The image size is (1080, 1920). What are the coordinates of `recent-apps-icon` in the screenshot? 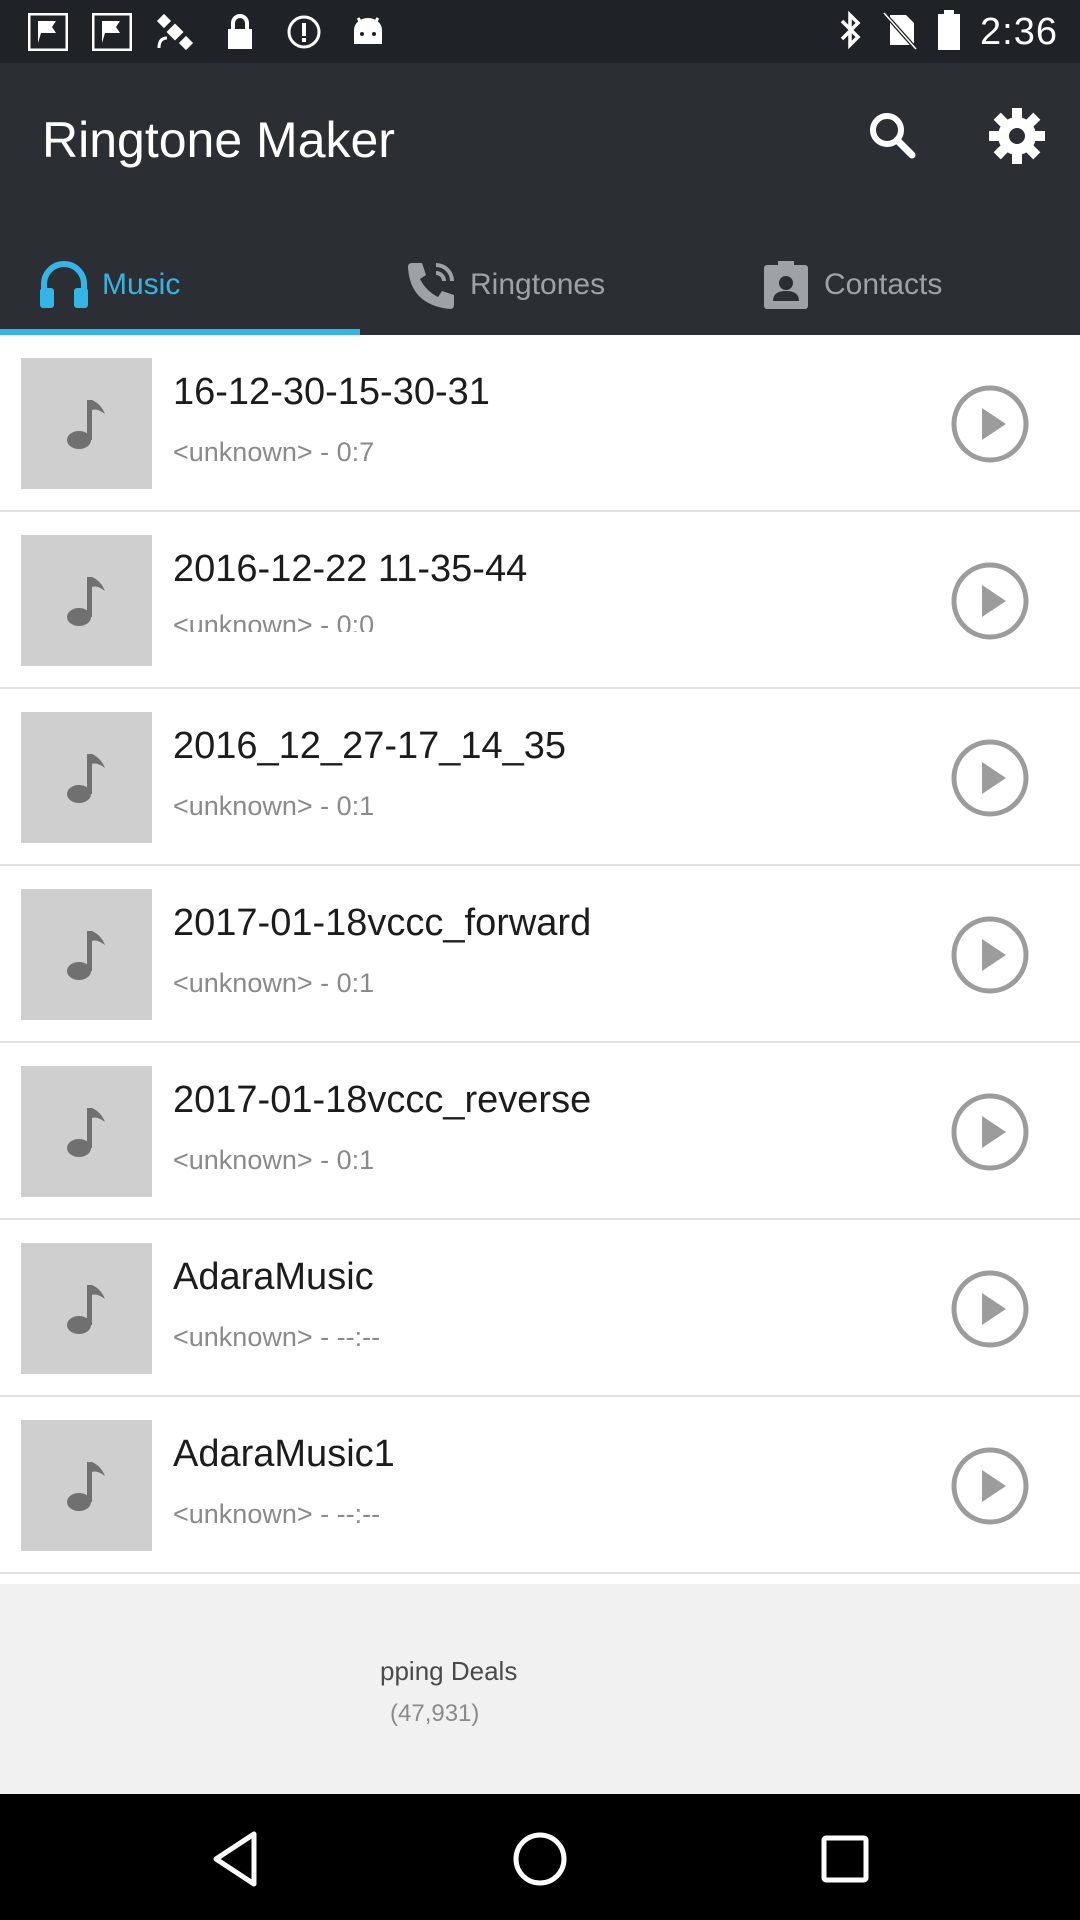 It's located at (845, 1859).